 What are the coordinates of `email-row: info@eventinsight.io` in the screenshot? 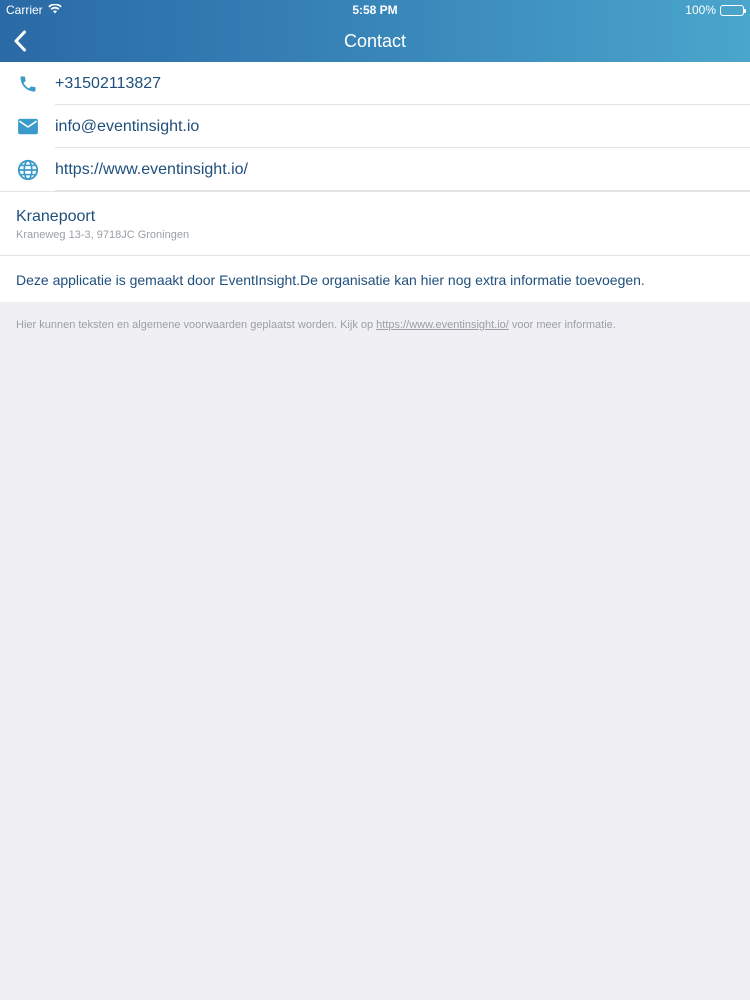 It's located at (375, 126).